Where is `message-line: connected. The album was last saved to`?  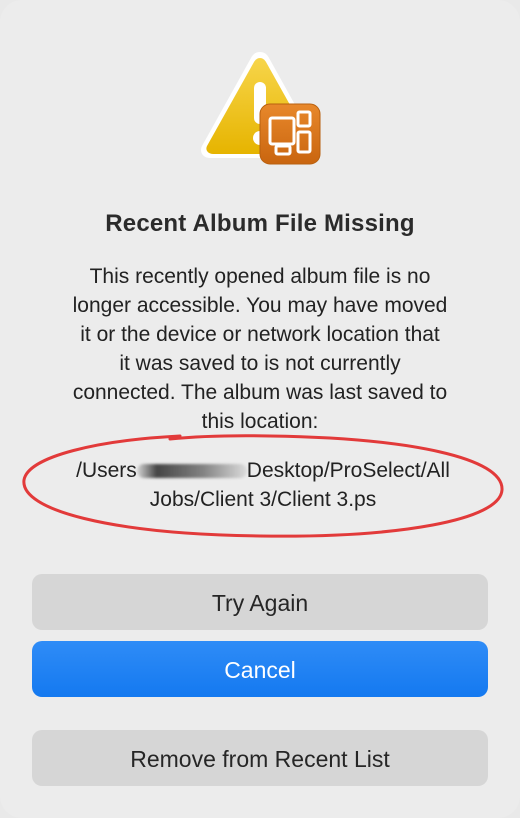
message-line: connected. The album was last saved to is located at coordinates (260, 392).